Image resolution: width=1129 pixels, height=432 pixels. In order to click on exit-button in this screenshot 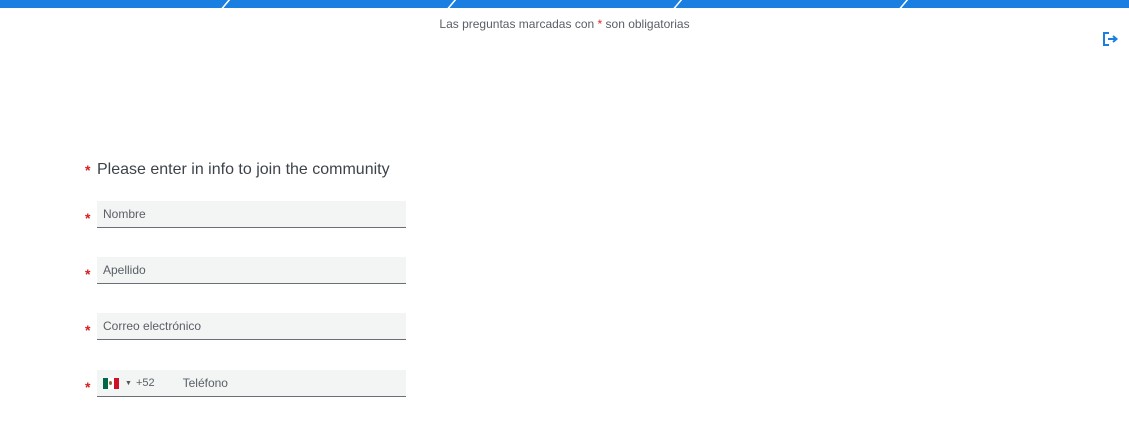, I will do `click(1110, 39)`.